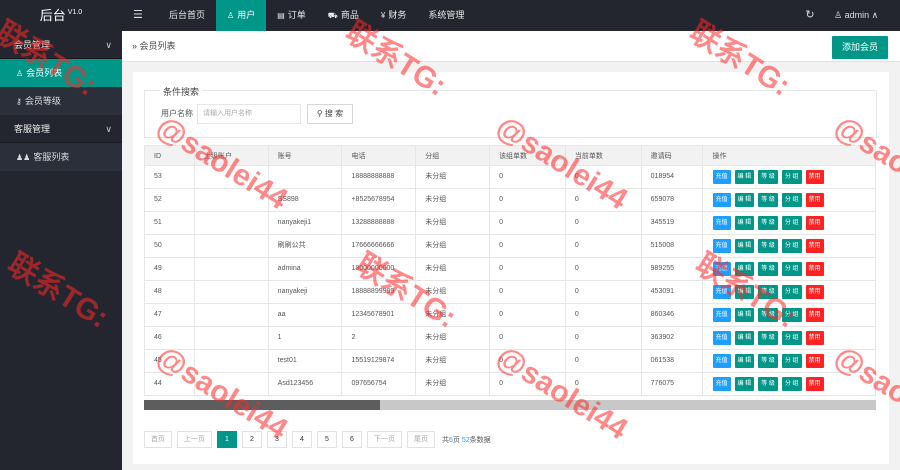 Image resolution: width=900 pixels, height=470 pixels. I want to click on nav-orders: ▤ 订单, so click(291, 15).